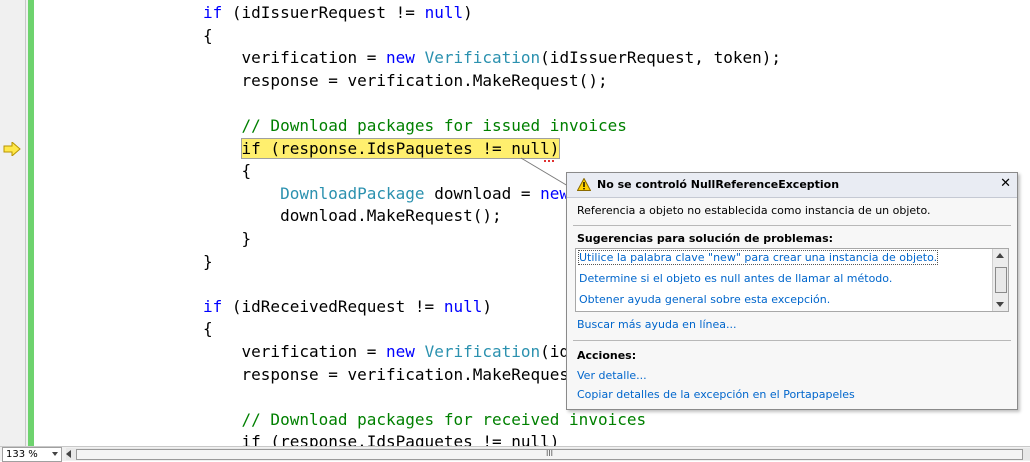  Describe the element at coordinates (14, 223) in the screenshot. I see `editor-gutter` at that location.